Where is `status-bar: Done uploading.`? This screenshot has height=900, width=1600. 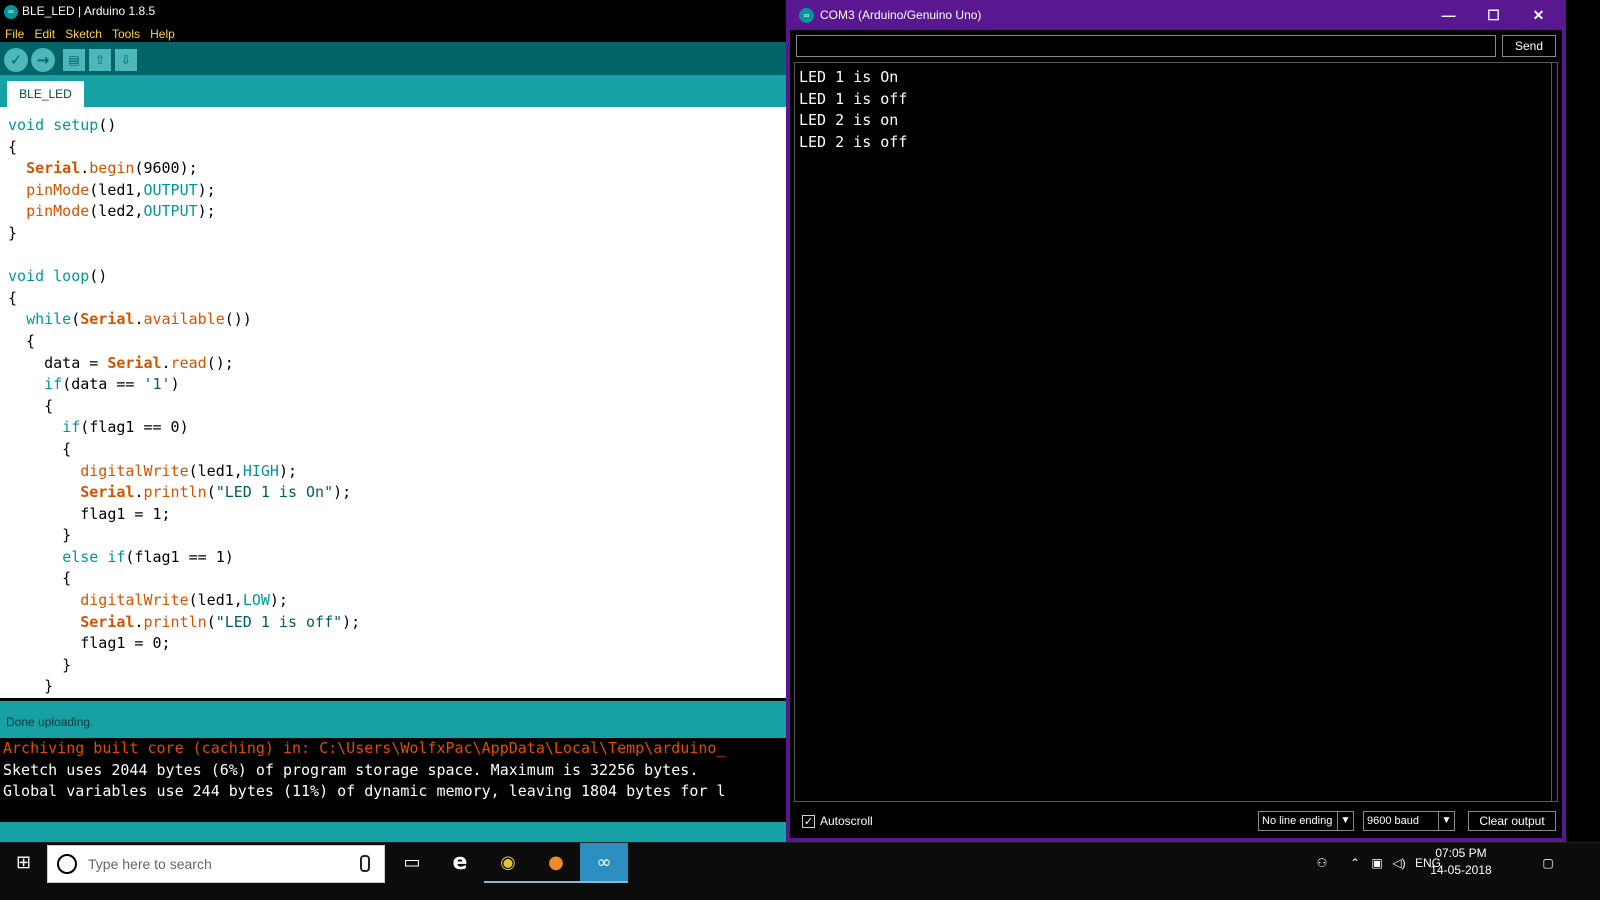
status-bar: Done uploading. is located at coordinates (400, 721).